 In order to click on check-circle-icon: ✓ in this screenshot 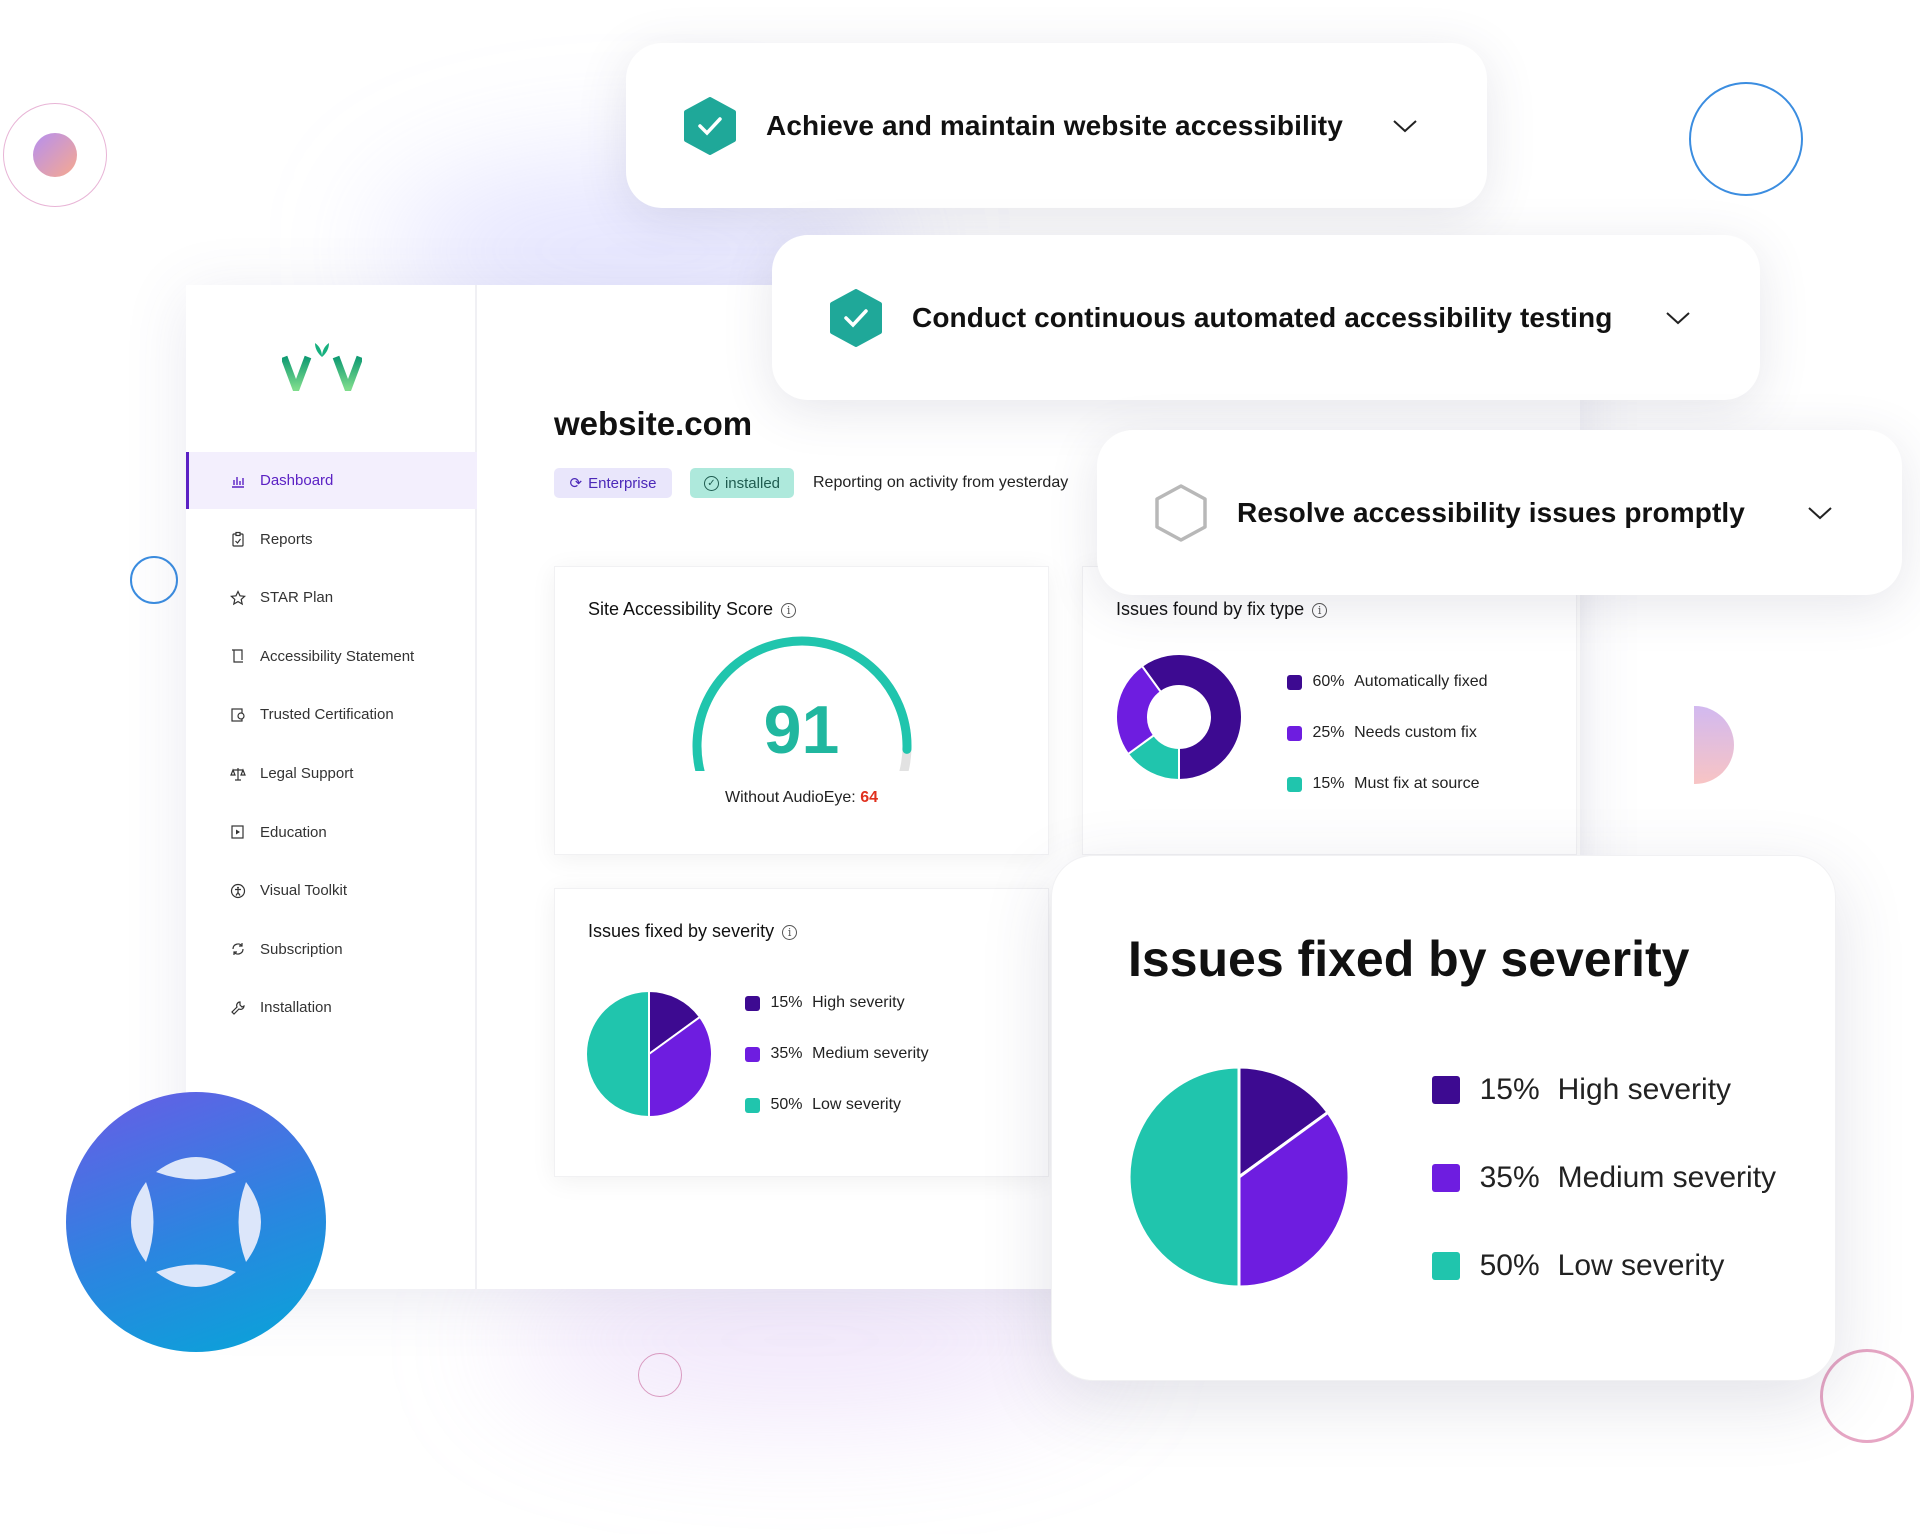, I will do `click(711, 483)`.